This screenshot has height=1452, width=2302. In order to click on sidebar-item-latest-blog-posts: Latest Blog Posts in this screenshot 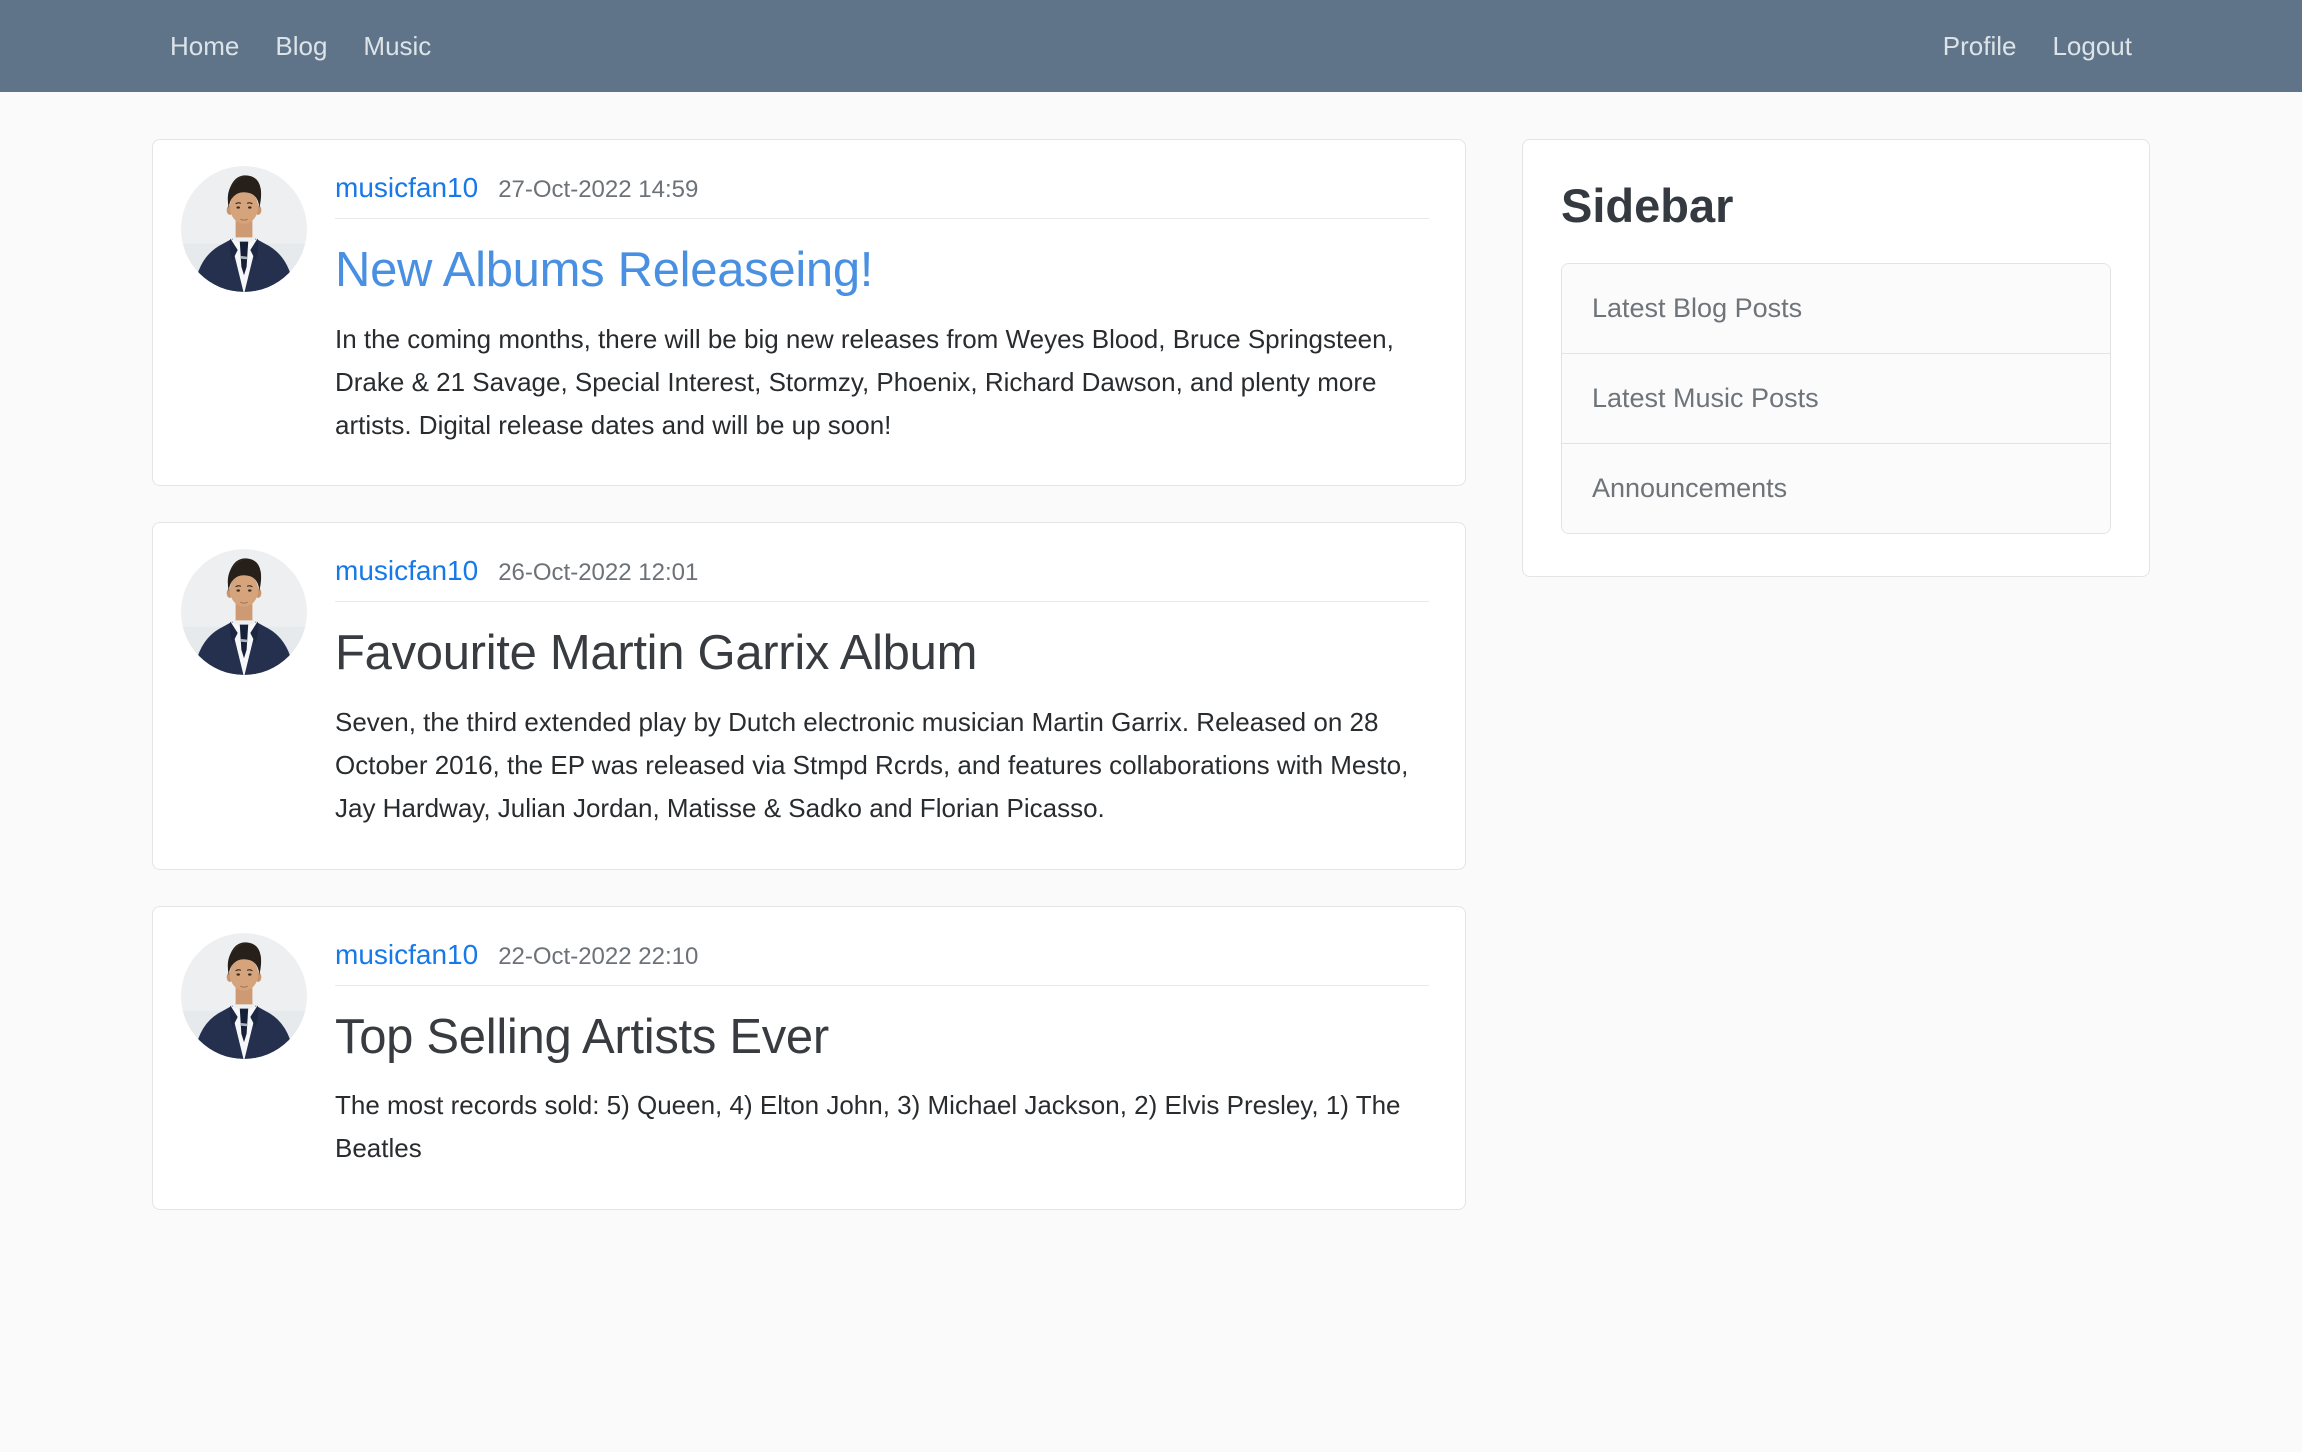, I will do `click(1836, 309)`.